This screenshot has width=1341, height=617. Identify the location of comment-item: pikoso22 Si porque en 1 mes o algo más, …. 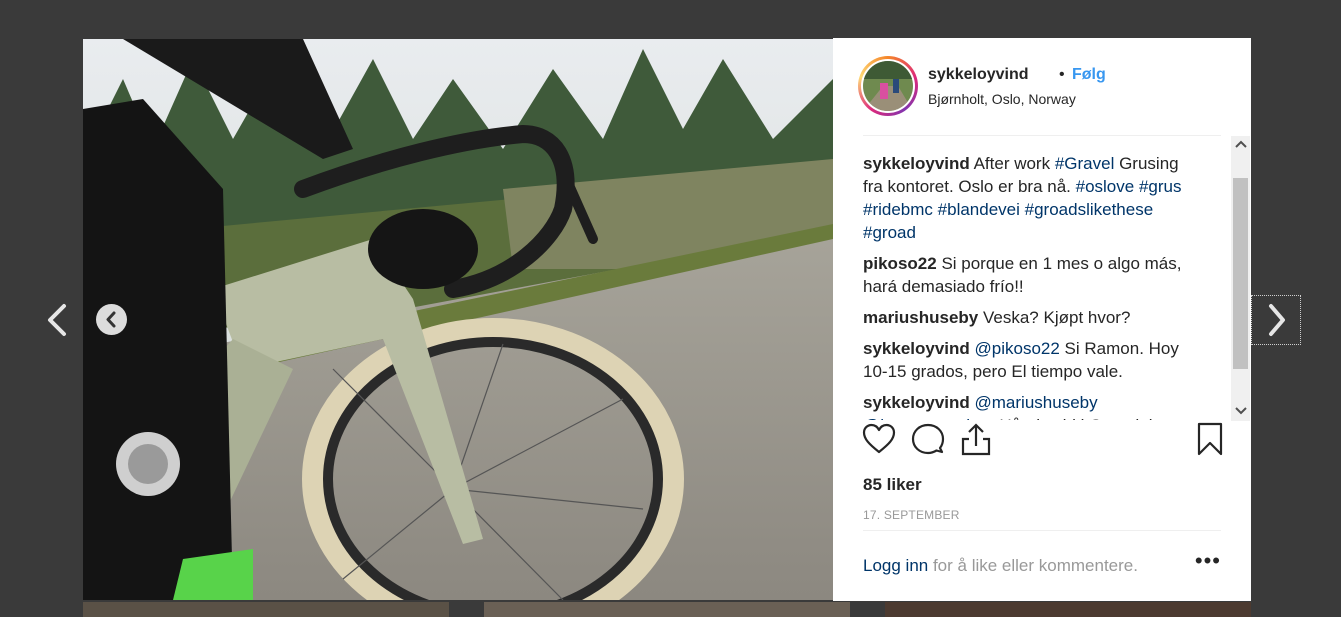
(1030, 275).